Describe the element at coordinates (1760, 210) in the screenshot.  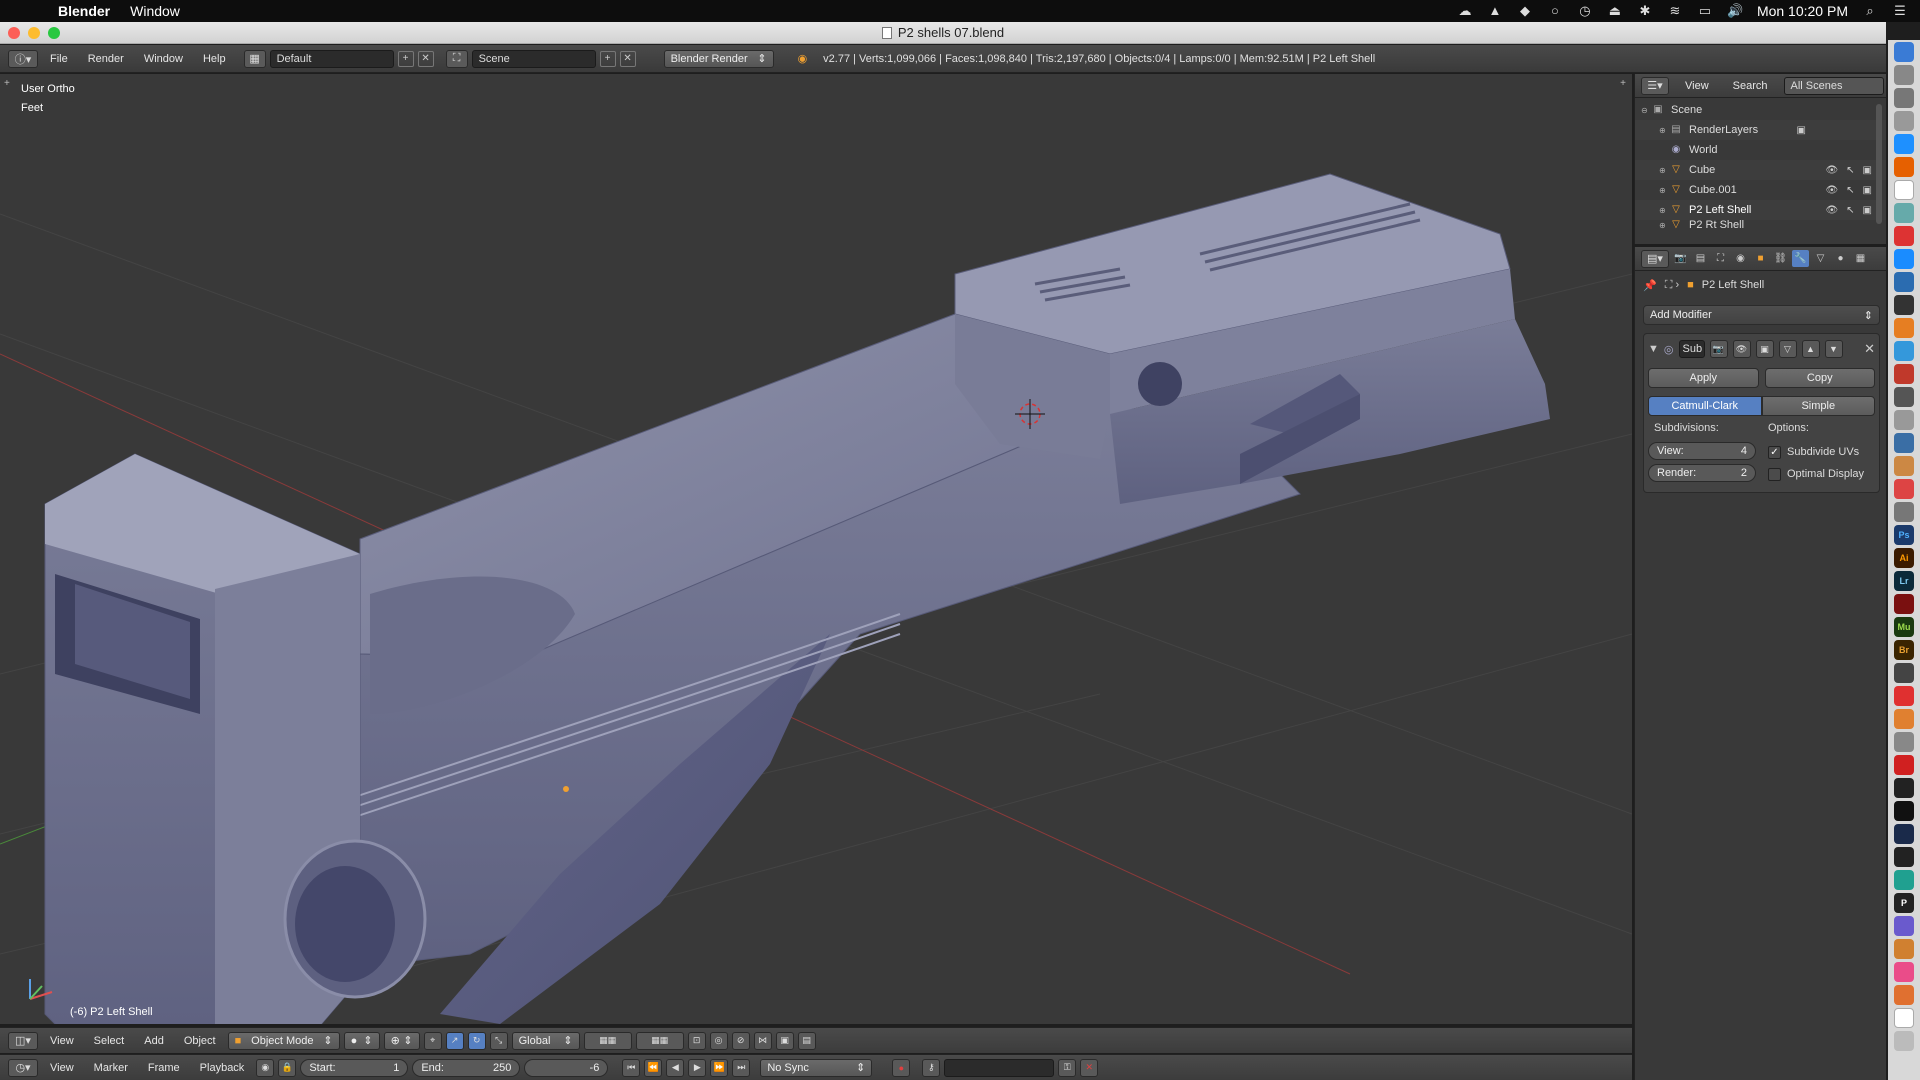
I see `outliner-row-p2-left-shell: ⊕ ▽ P2 Left Shell 👁 ↖ ▣` at that location.